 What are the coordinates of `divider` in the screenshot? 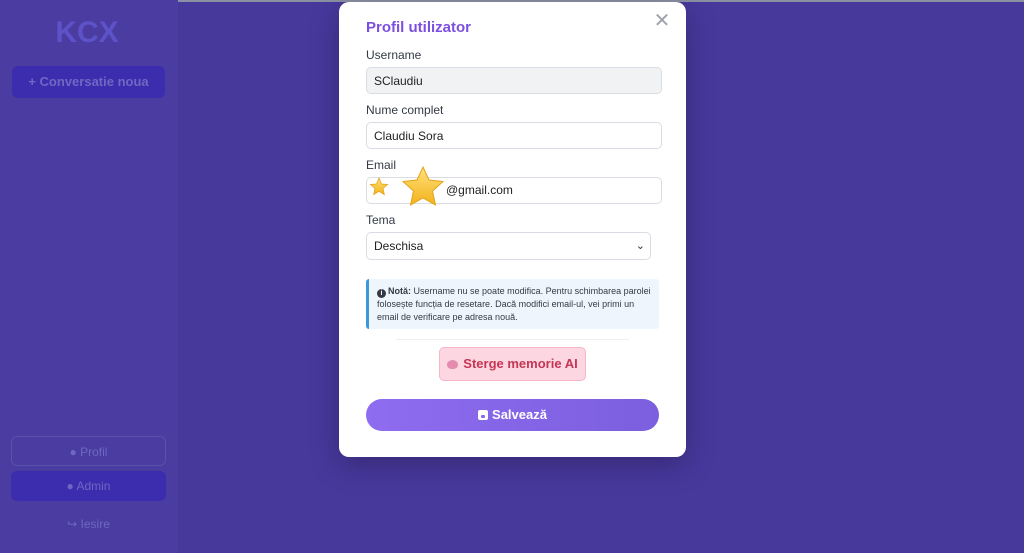 It's located at (512, 339).